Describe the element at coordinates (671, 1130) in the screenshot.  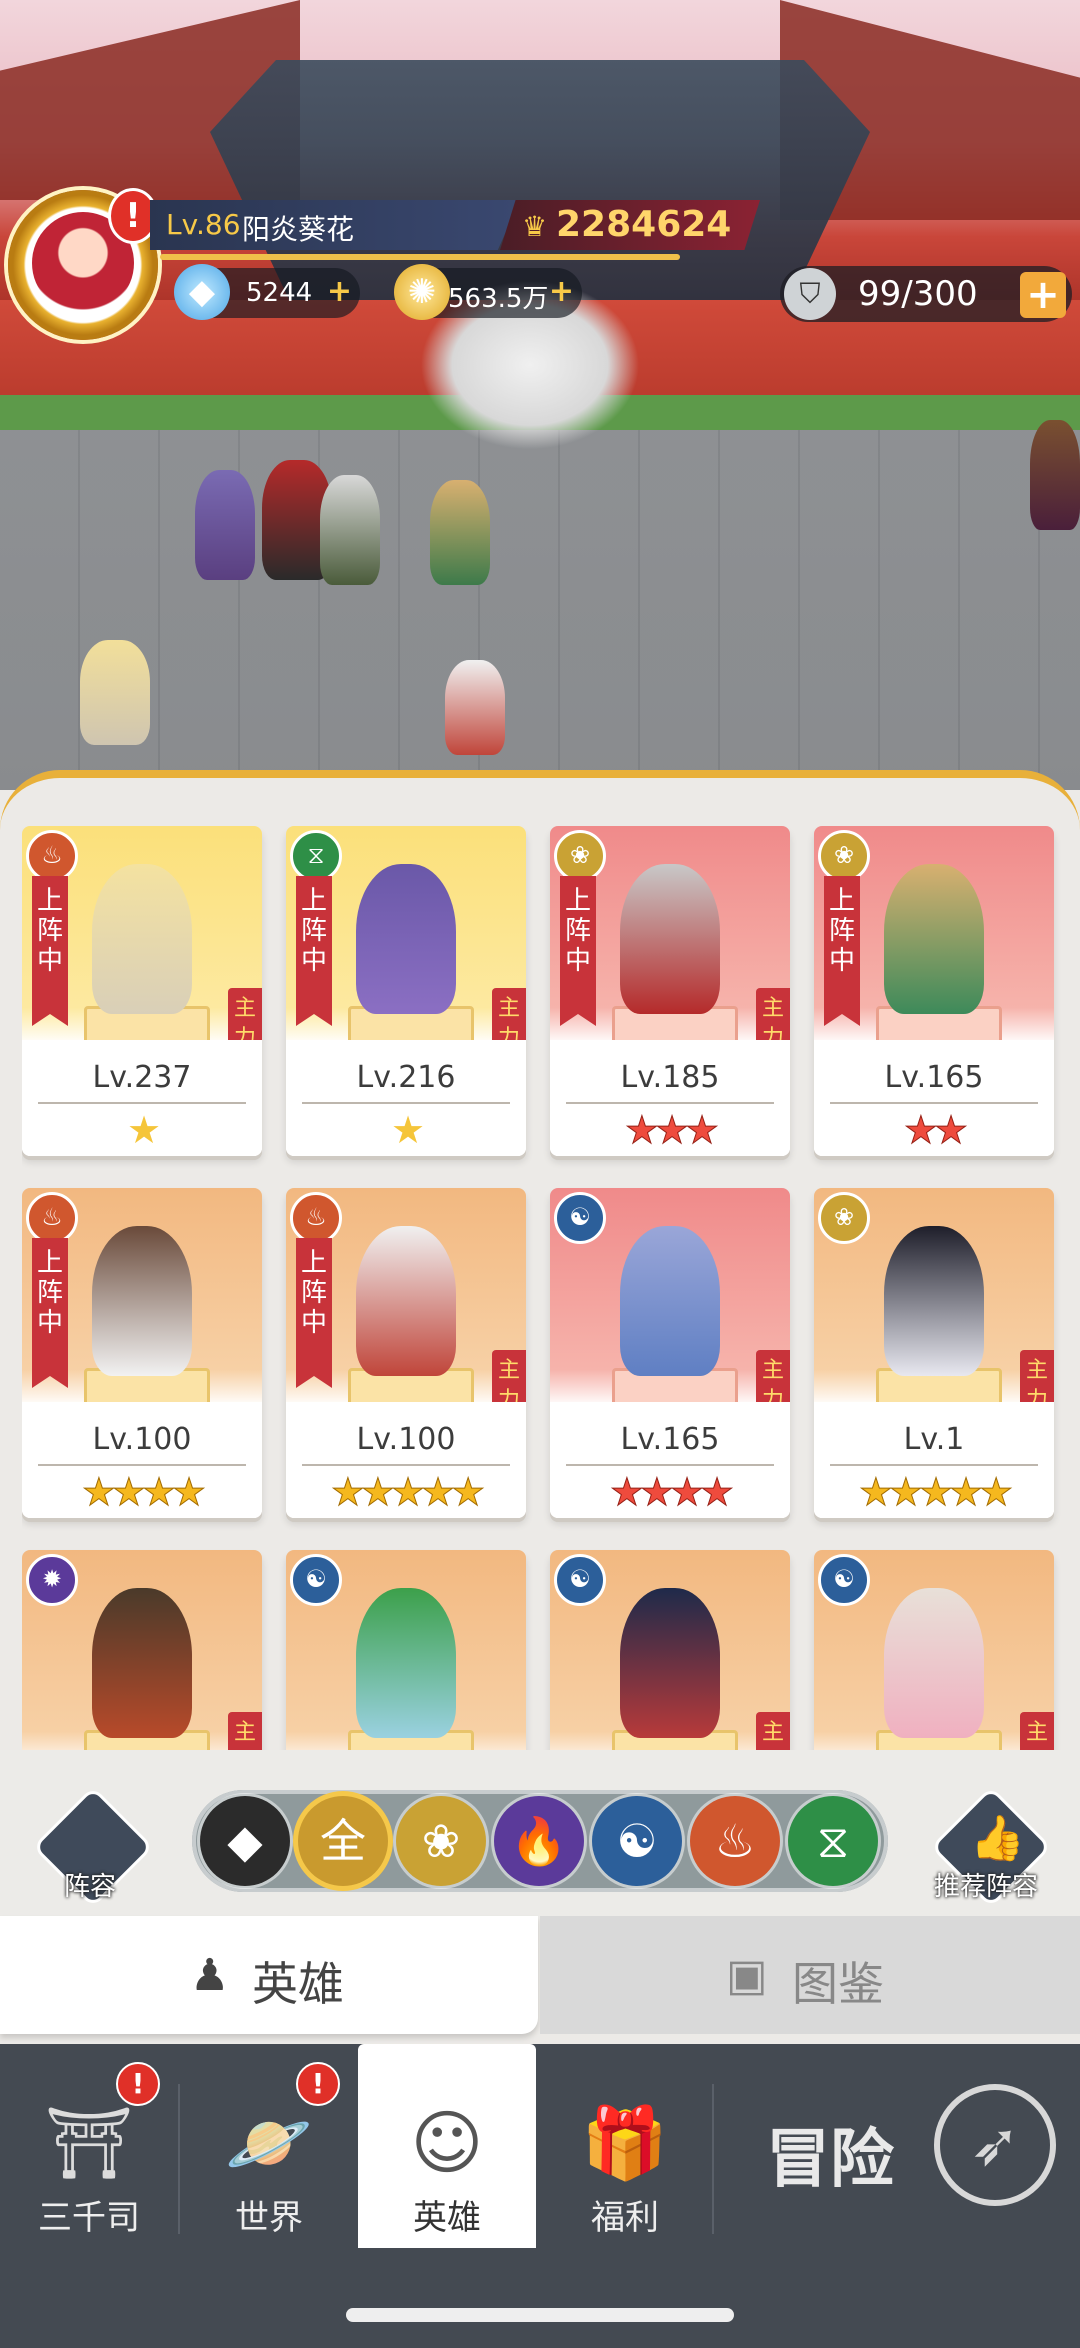
I see `star-rating: ★★★` at that location.